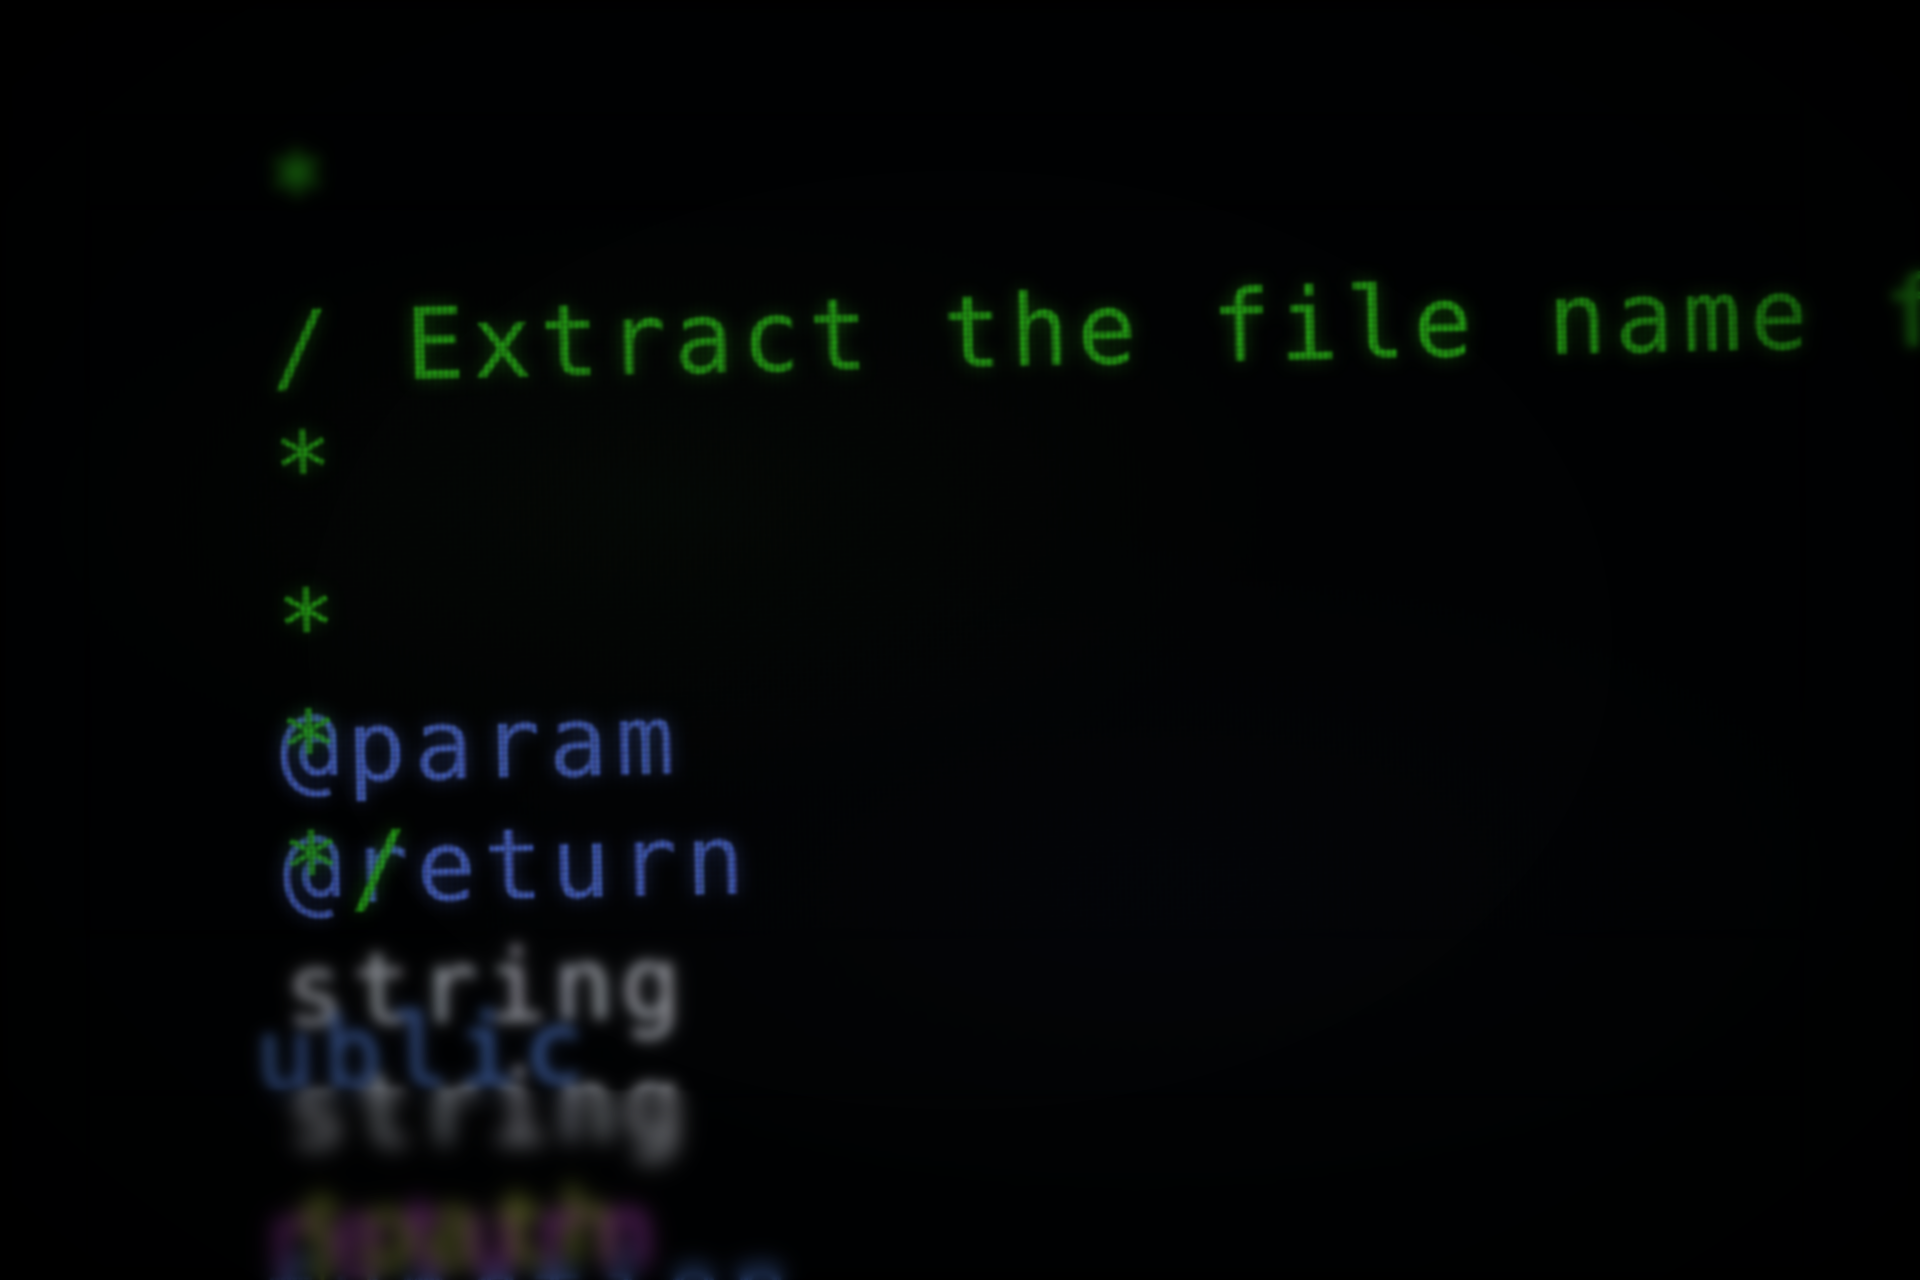 The width and height of the screenshot is (1920, 1280). I want to click on token-keyword-return: return, so click(461, 1226).